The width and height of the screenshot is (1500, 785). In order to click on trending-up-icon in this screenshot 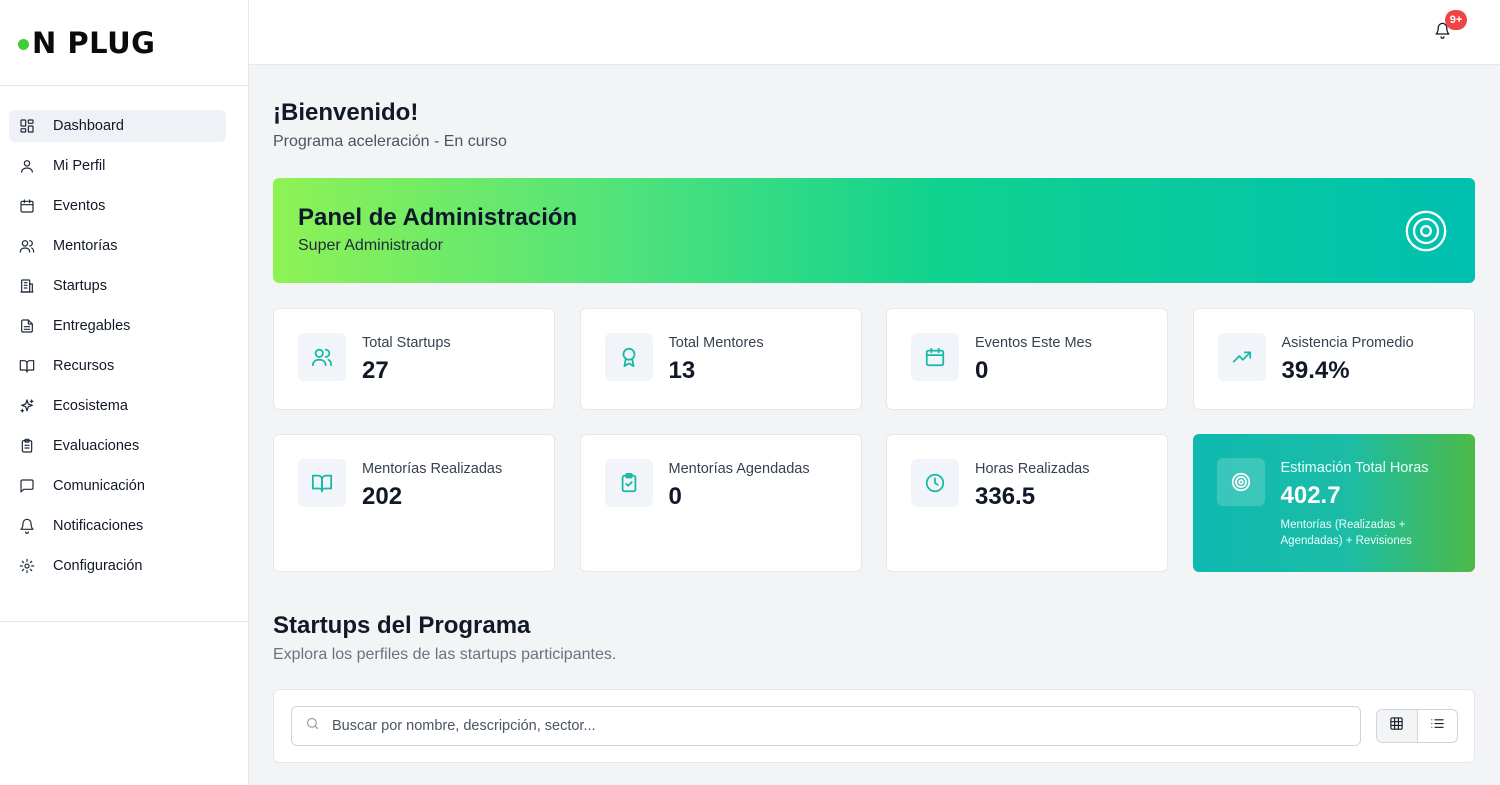, I will do `click(1241, 357)`.